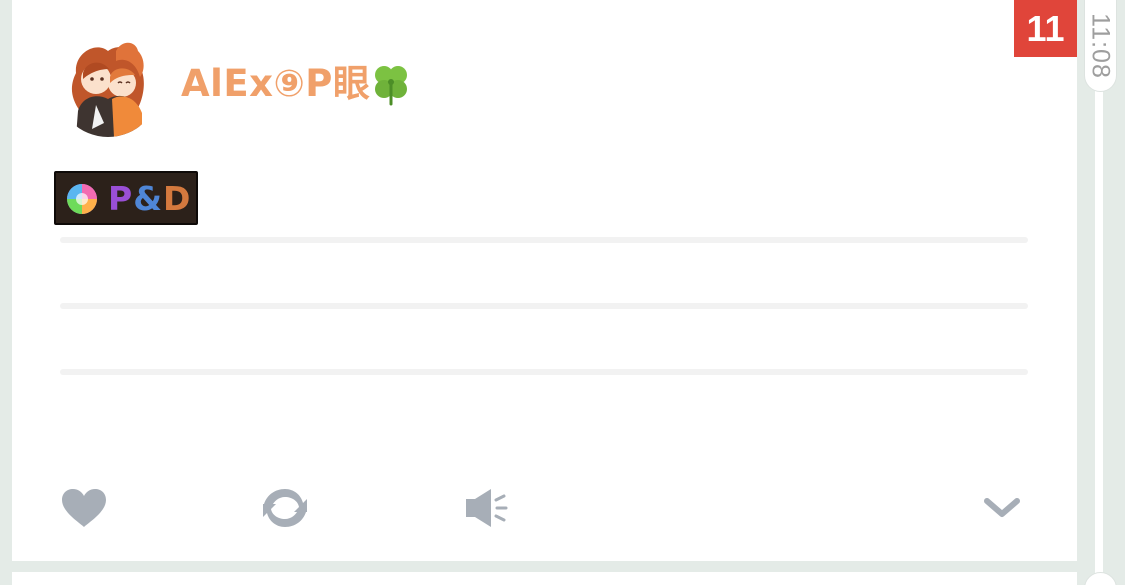 Image resolution: width=1125 pixels, height=585 pixels. What do you see at coordinates (1100, 578) in the screenshot?
I see `timeline-dot` at bounding box center [1100, 578].